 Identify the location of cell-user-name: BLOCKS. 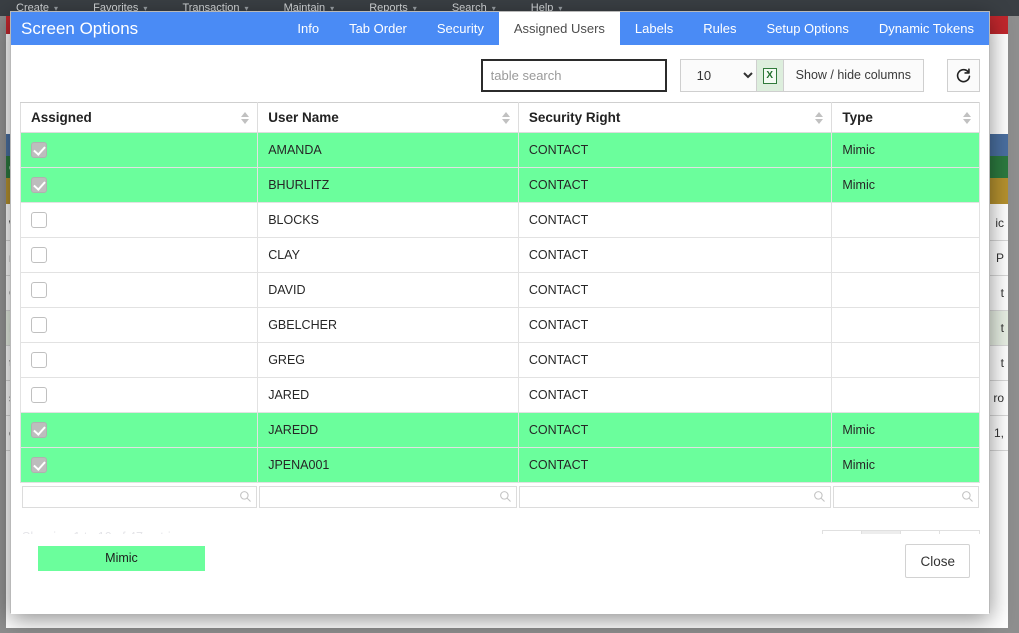
(388, 220).